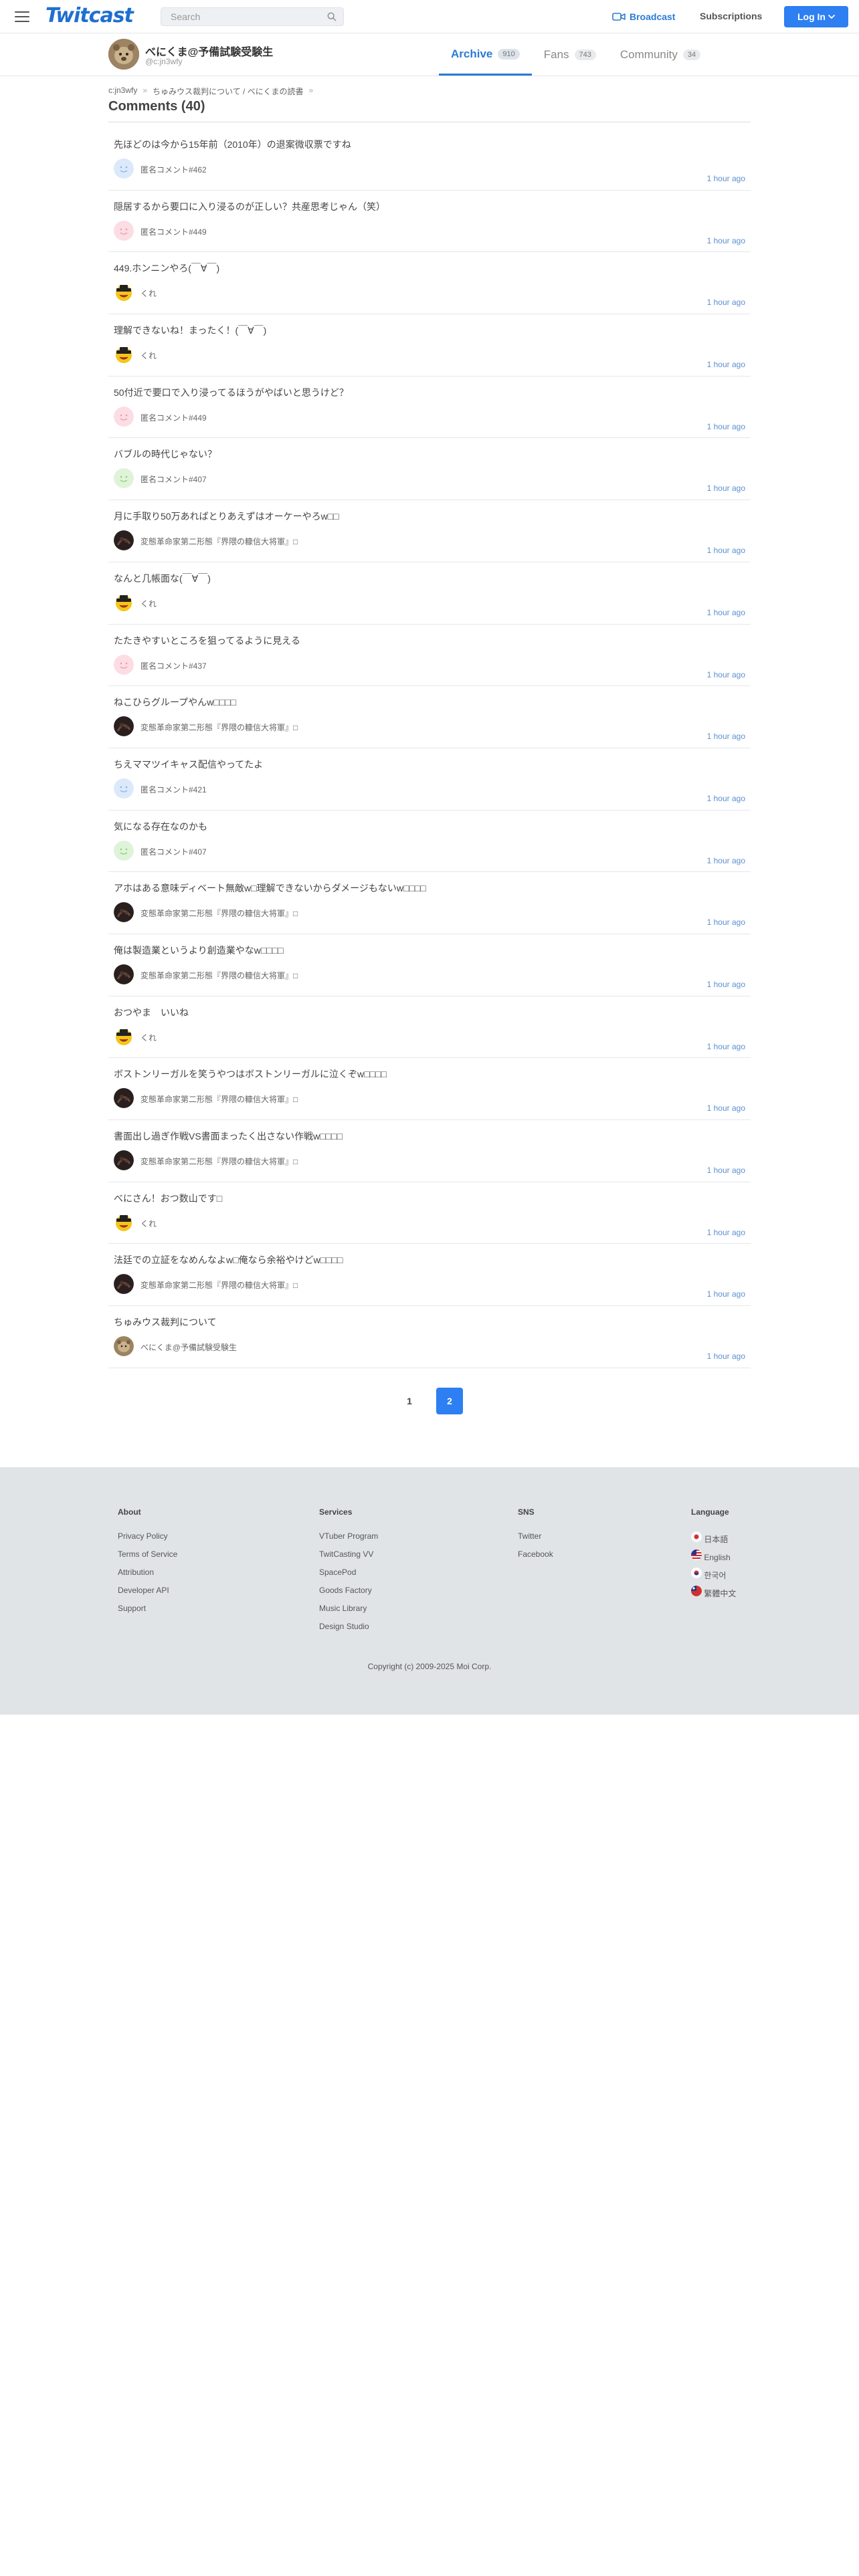  What do you see at coordinates (147, 1577) in the screenshot?
I see `attribution-link: Attribution` at bounding box center [147, 1577].